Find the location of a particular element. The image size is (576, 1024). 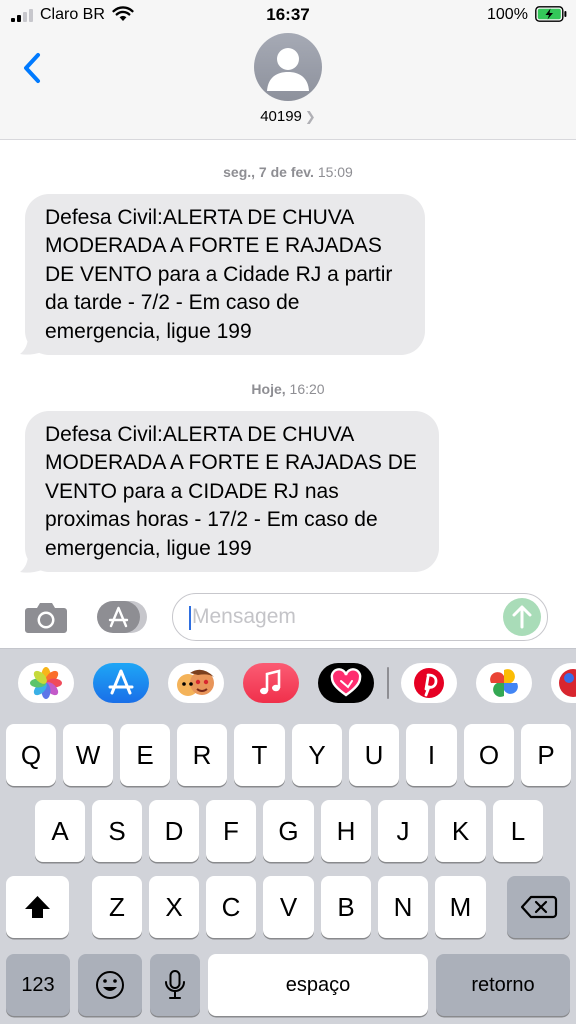

key-q: Q is located at coordinates (31, 755).